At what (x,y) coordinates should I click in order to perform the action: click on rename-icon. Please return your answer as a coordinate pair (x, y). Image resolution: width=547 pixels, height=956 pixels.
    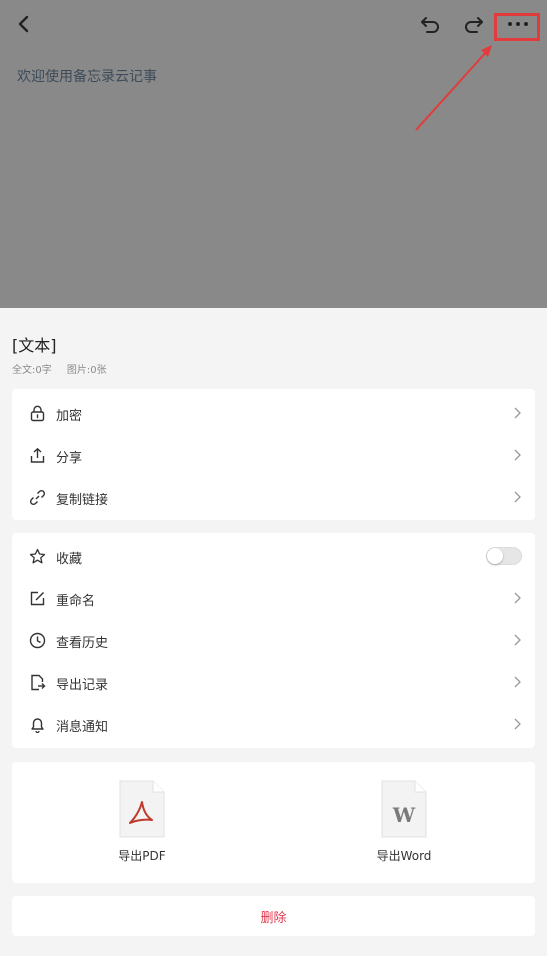
    Looking at the image, I should click on (37, 598).